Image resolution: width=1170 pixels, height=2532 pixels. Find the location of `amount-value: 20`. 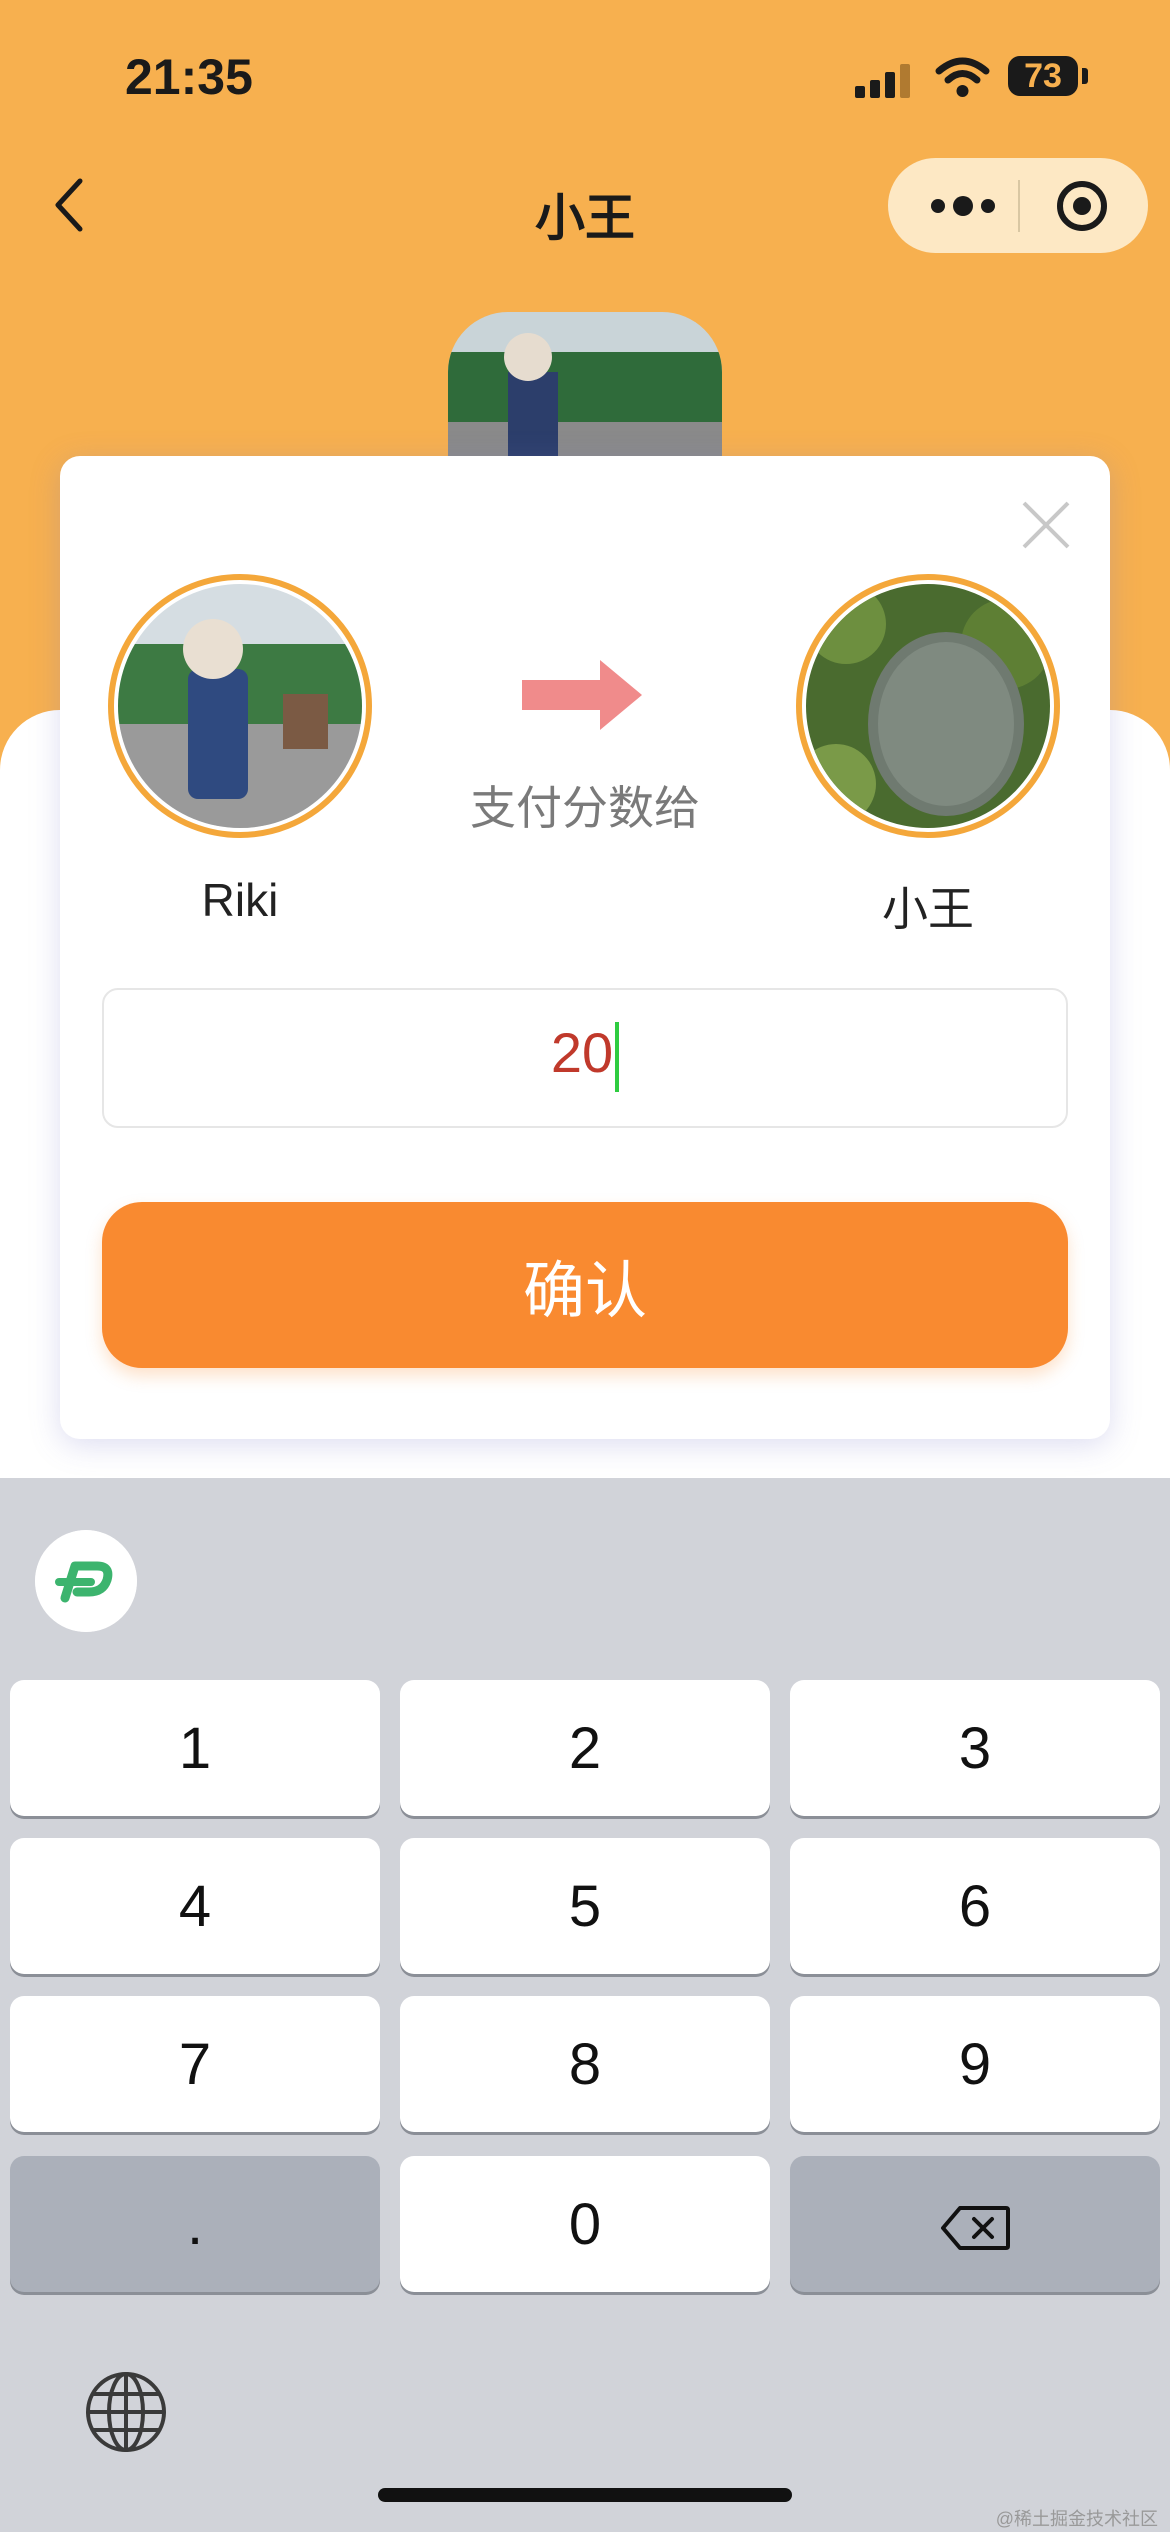

amount-value: 20 is located at coordinates (585, 1056).